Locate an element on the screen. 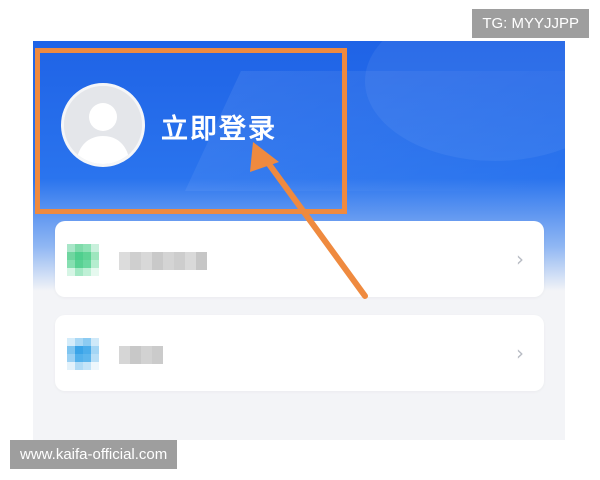 The height and width of the screenshot is (480, 600). watermark-top: TG: MYYJJPP is located at coordinates (530, 23).